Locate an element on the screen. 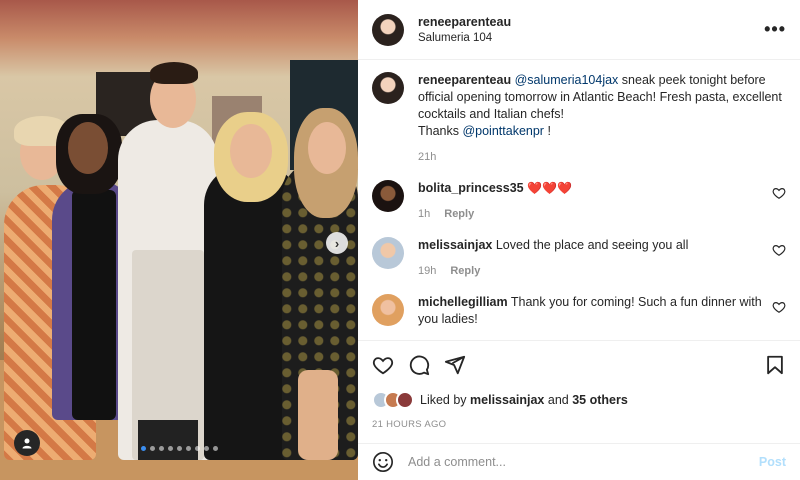  add-comment-bar: Post is located at coordinates (579, 461).